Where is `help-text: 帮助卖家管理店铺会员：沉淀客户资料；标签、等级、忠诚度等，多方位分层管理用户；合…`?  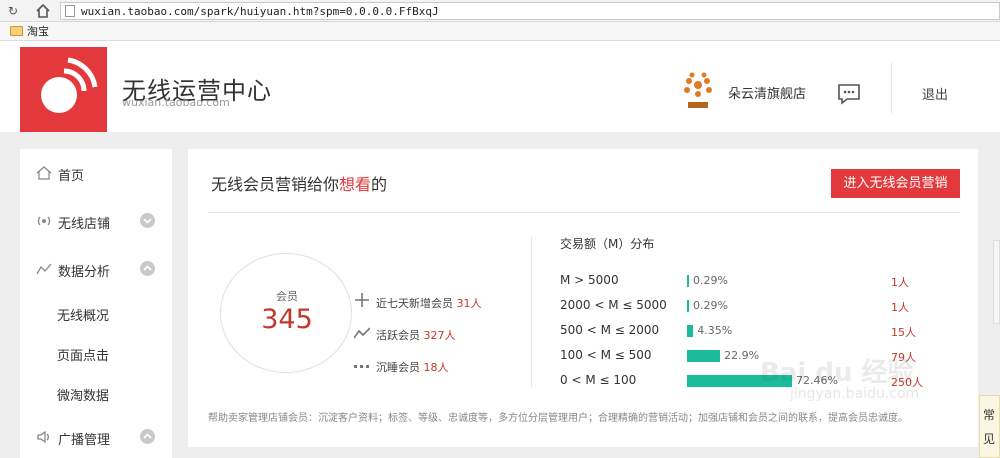
help-text: 帮助卖家管理店铺会员：沉淀客户资料；标签、等级、忠诚度等，多方位分层管理用户；合… is located at coordinates (558, 418).